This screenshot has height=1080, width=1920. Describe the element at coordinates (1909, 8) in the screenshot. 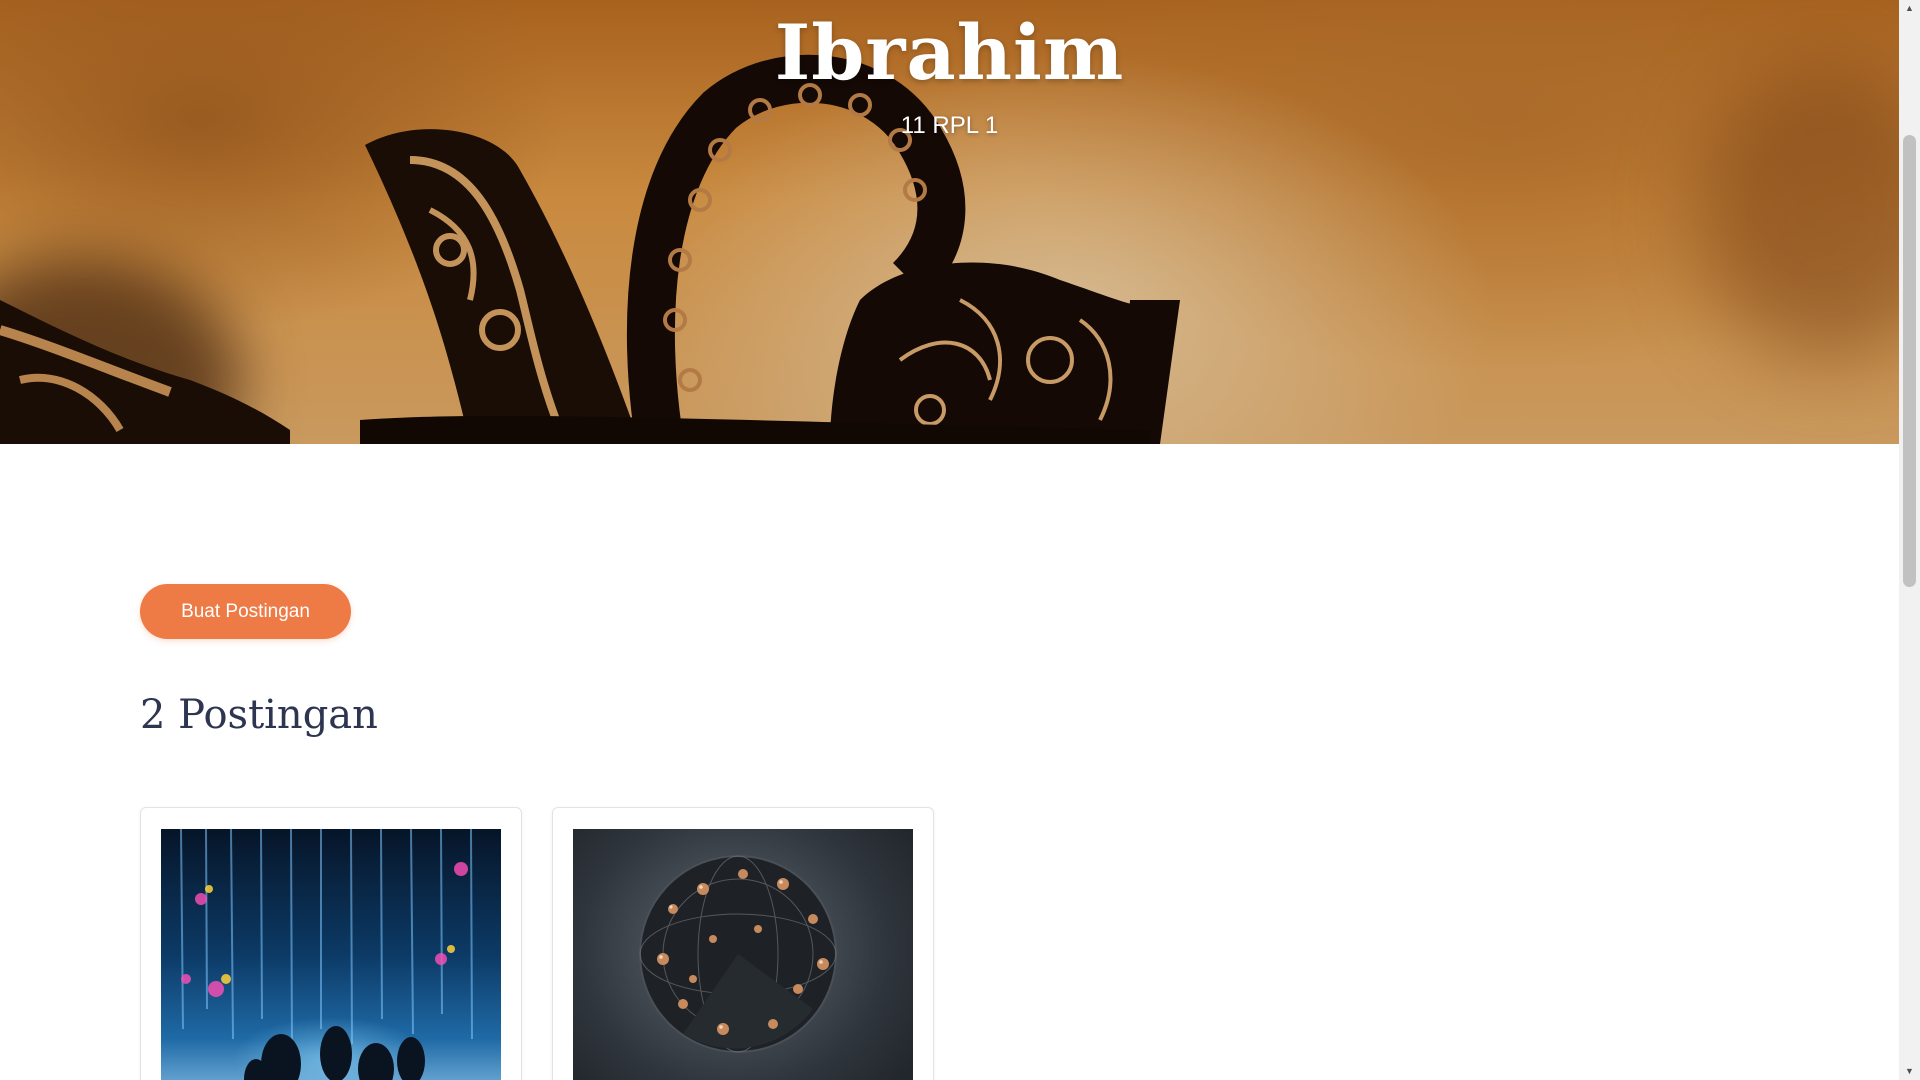

I see `scroll-up-arrow-icon: ▲` at that location.